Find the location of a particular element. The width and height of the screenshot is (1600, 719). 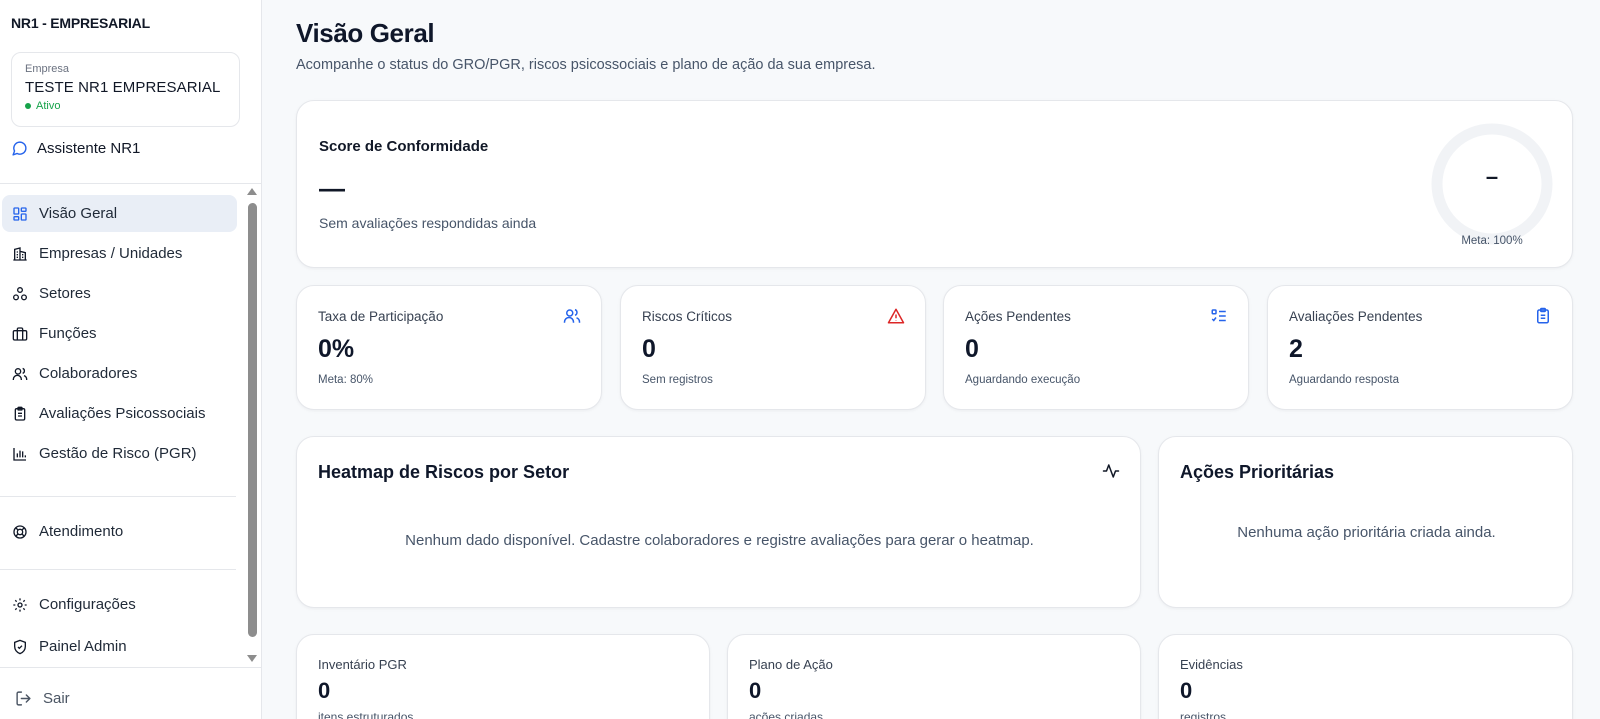

lifebuoy-icon is located at coordinates (20, 531).